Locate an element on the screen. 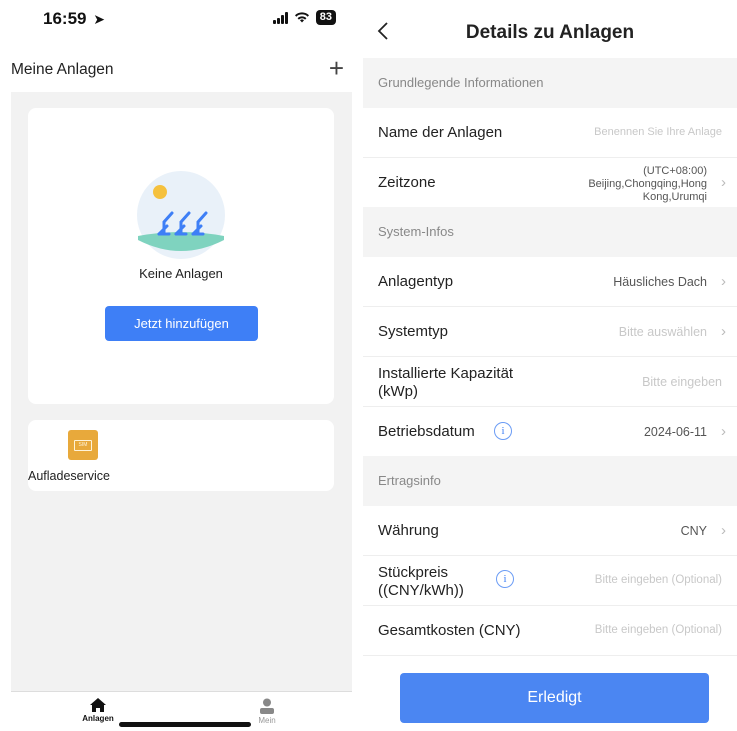 This screenshot has width=737, height=731. empty-state-text: Keine Anlagen is located at coordinates (181, 273).